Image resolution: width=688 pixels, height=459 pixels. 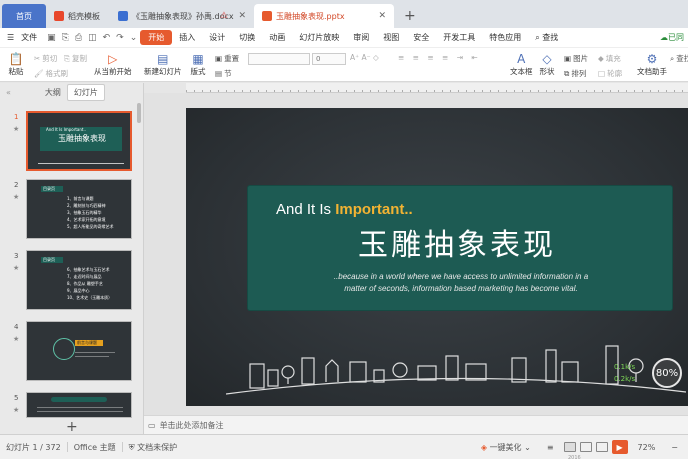 What do you see at coordinates (364, 57) in the screenshot?
I see `font-grow-icon: A⁺ A⁻ ◇` at bounding box center [364, 57].